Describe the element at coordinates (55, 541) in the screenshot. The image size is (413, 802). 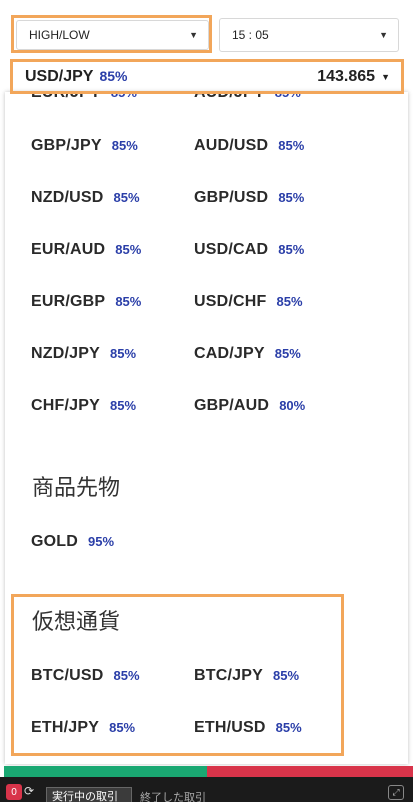
I see `asset-option-symbol: GOLD` at that location.